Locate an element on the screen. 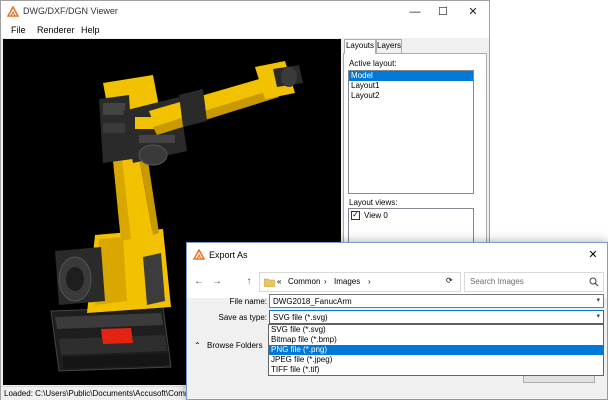  menu-bar: File Renderer Help is located at coordinates (245, 30).